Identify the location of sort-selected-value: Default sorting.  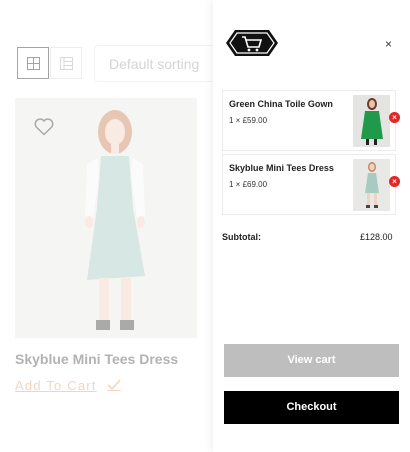
(154, 64).